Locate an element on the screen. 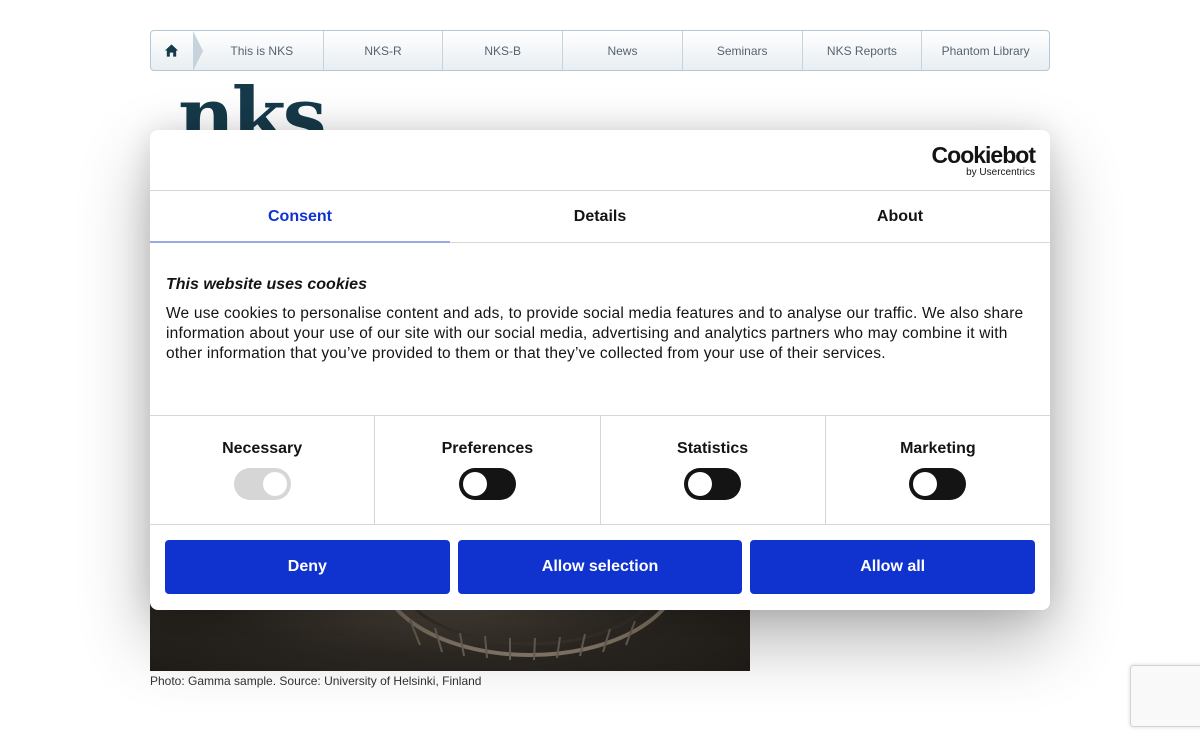 The width and height of the screenshot is (1200, 740). consent-buttons: Deny Allow selection Allow all is located at coordinates (600, 559).